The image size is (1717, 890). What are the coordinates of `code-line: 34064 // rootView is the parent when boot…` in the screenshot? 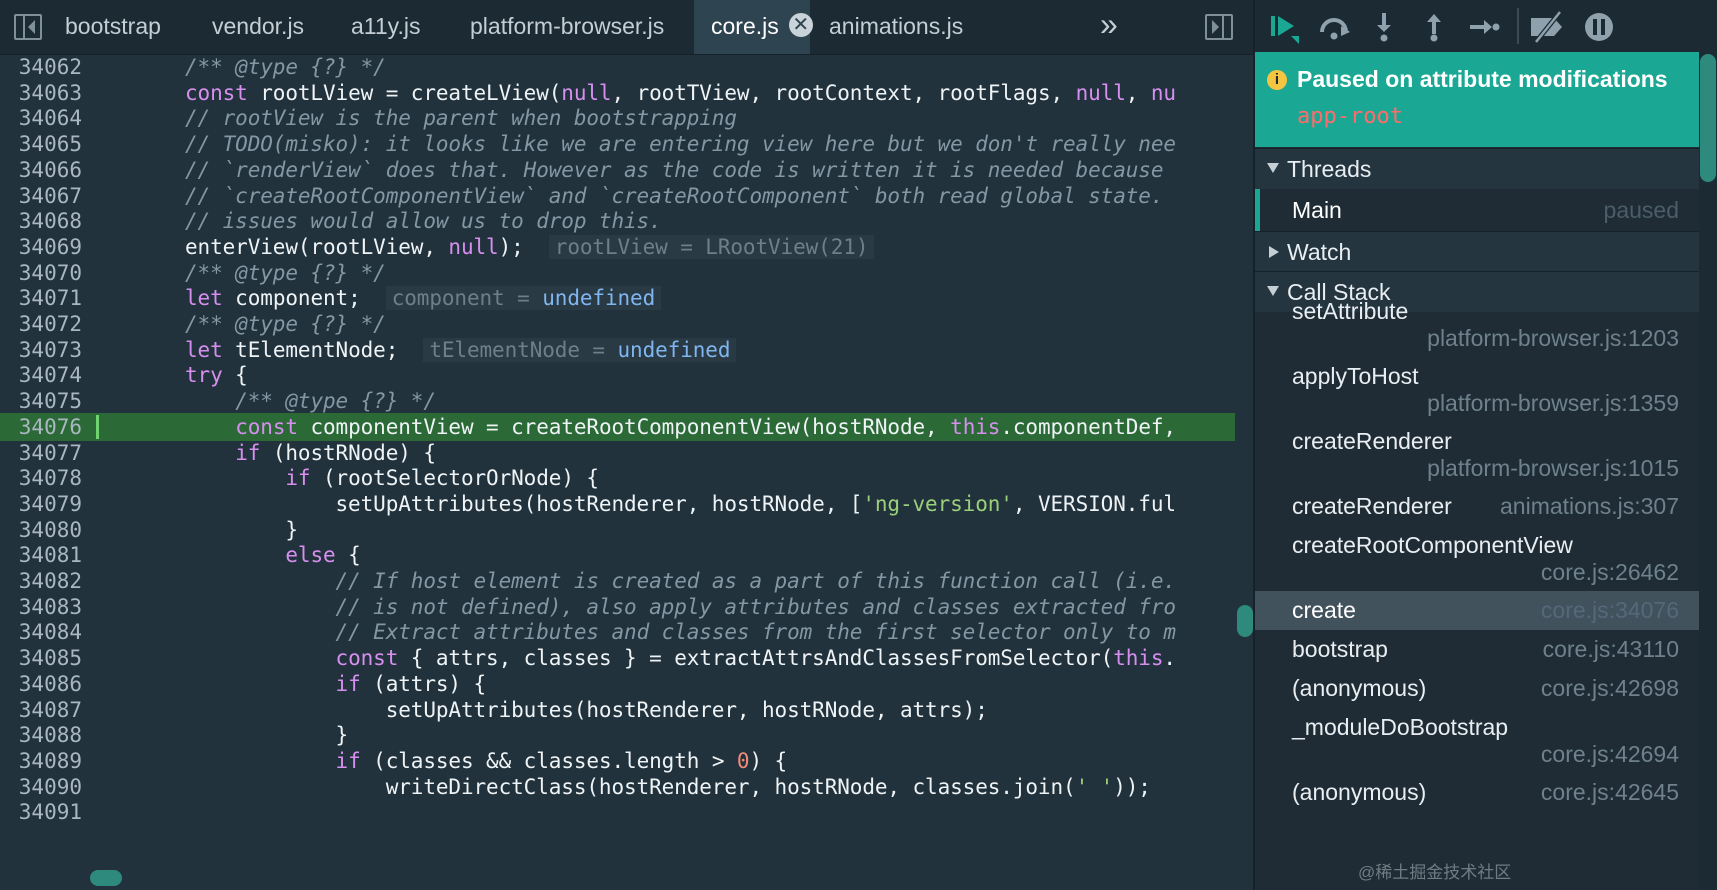 It's located at (617, 118).